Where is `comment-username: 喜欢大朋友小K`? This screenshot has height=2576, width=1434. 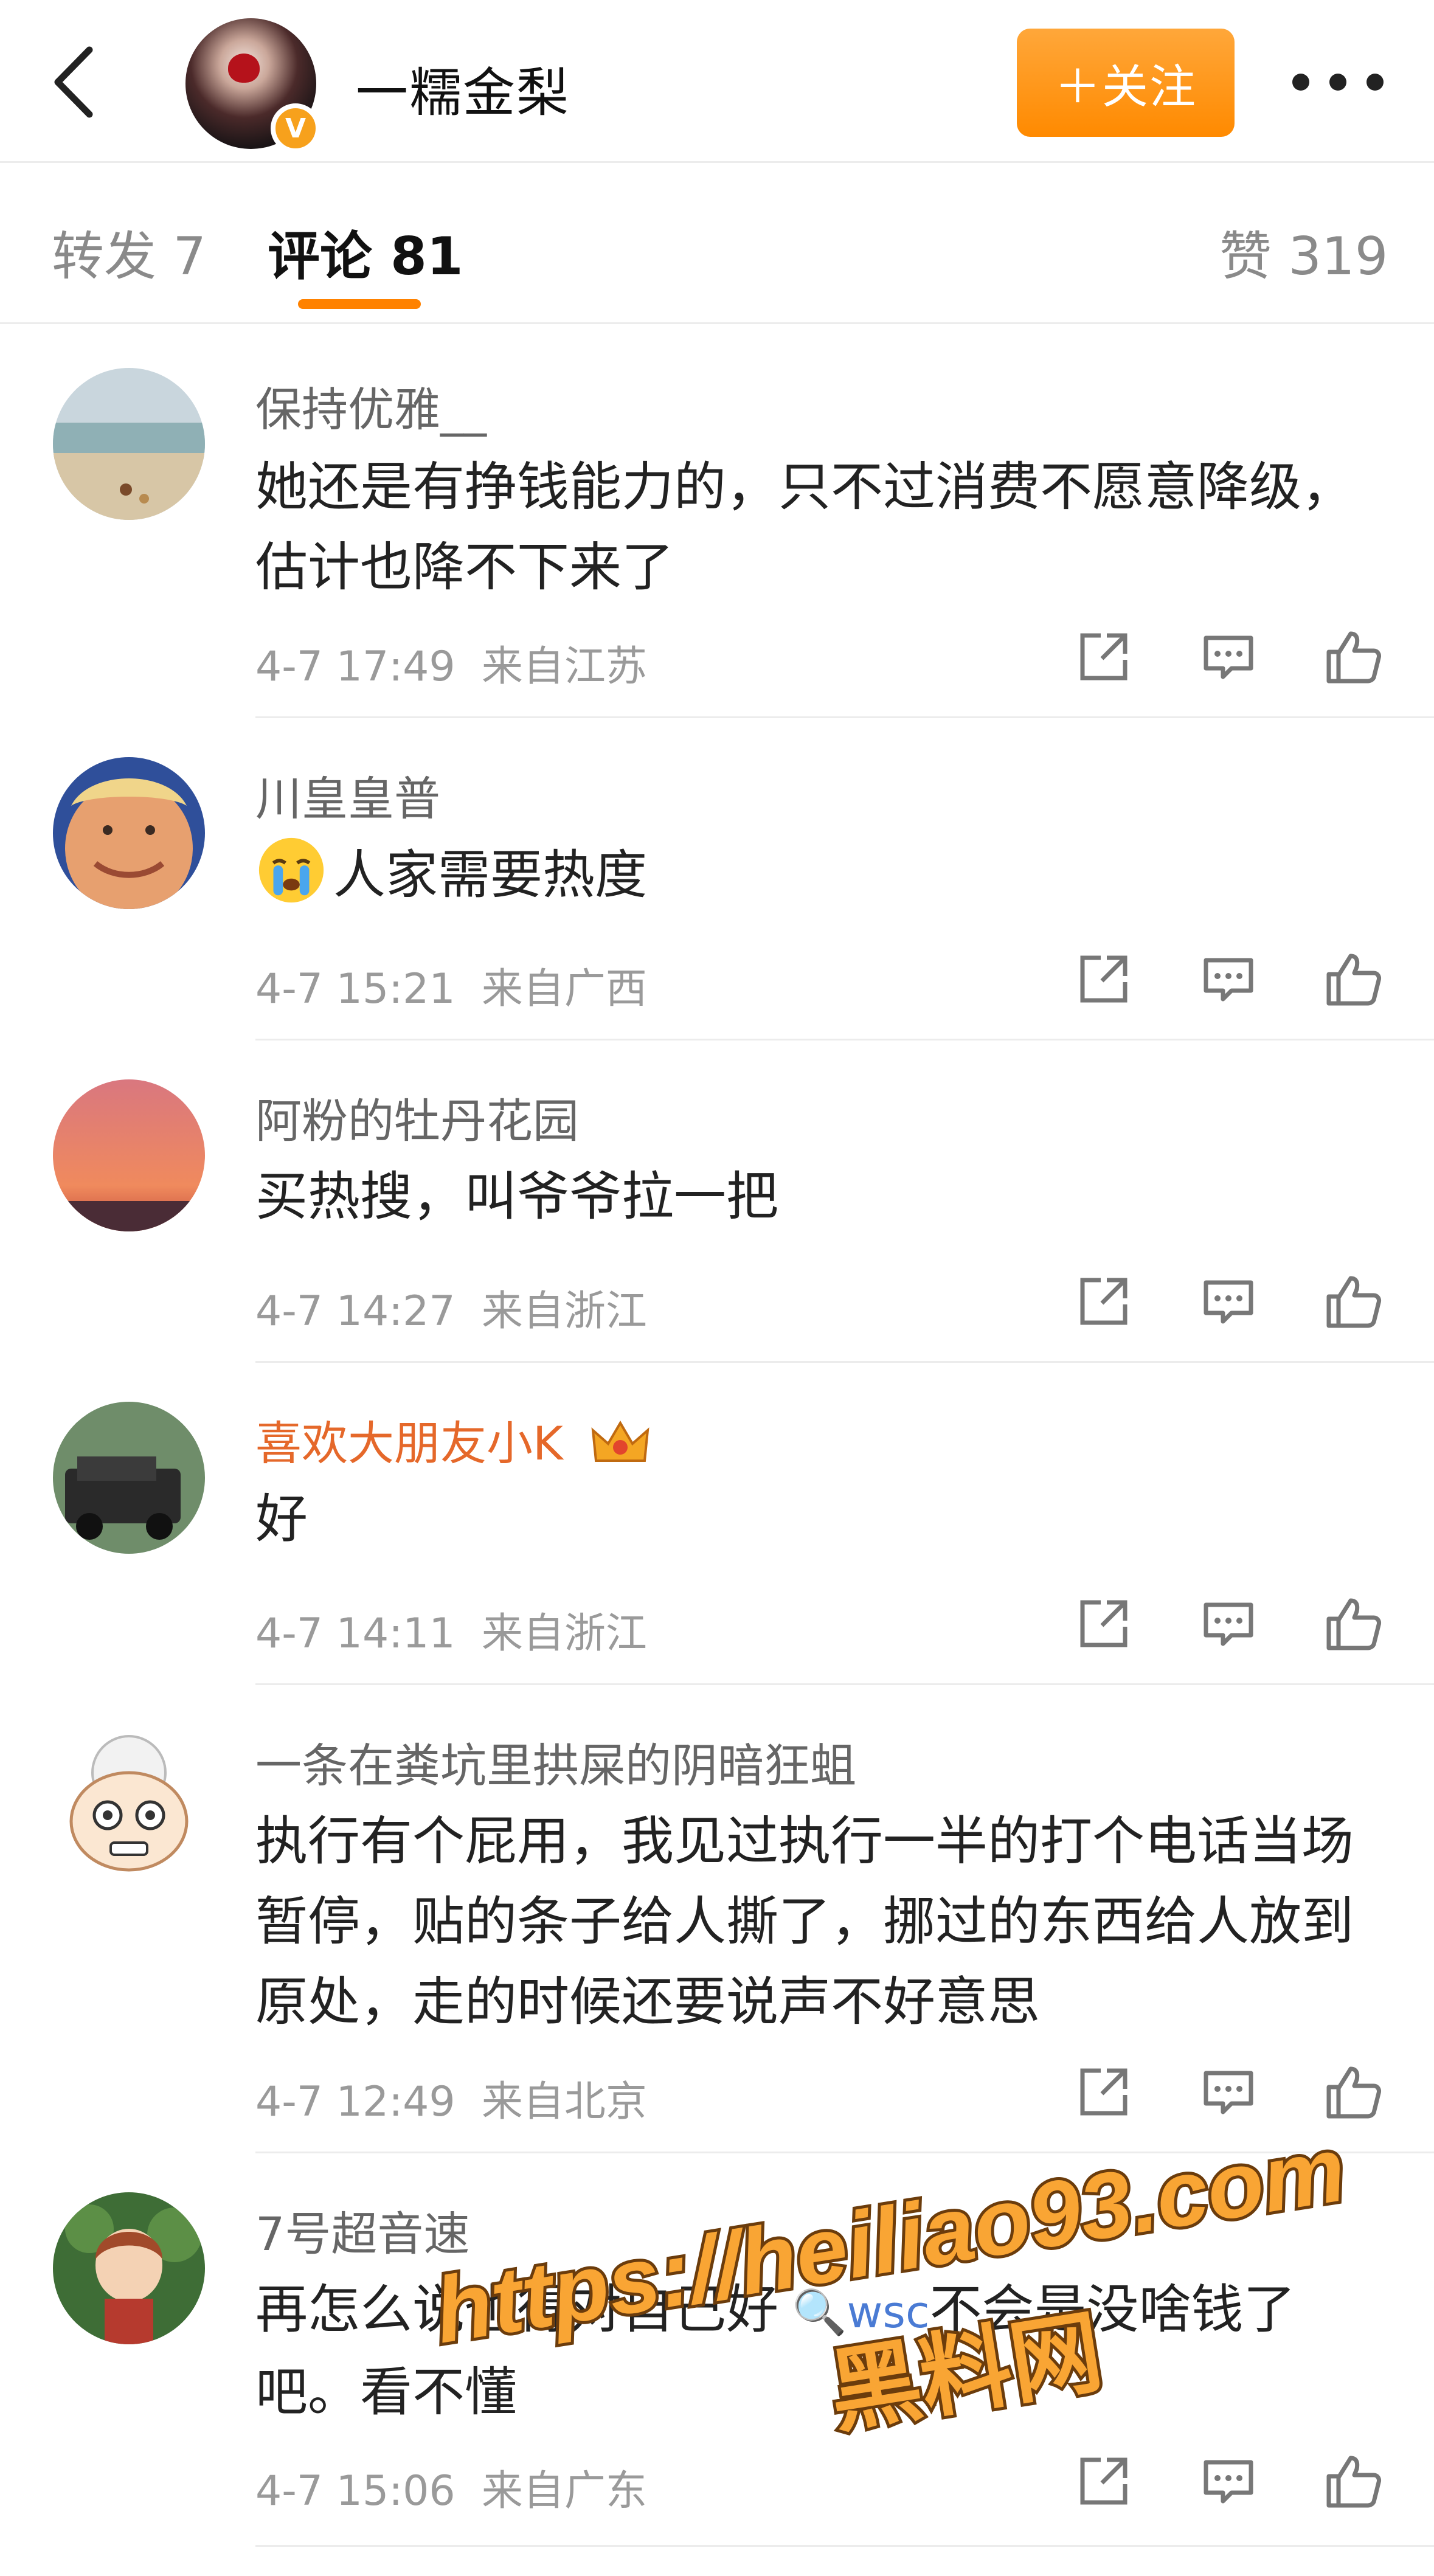
comment-username: 喜欢大朋友小K is located at coordinates (453, 1439).